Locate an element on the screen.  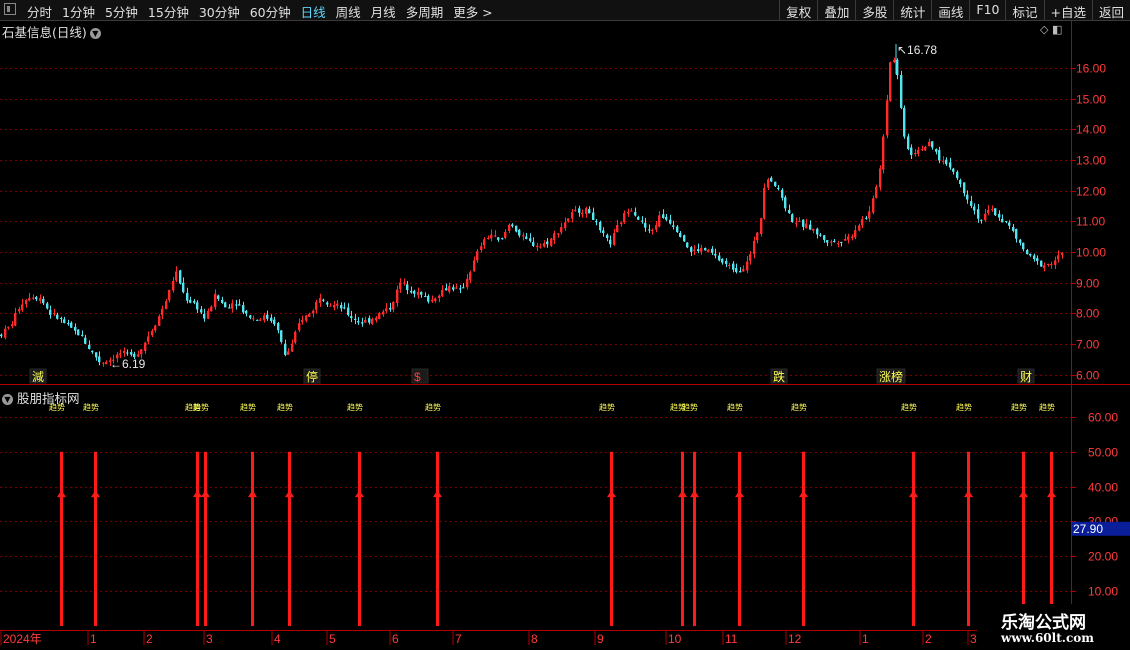
brand-name: 乐淘公式网 is located at coordinates (1043, 623).